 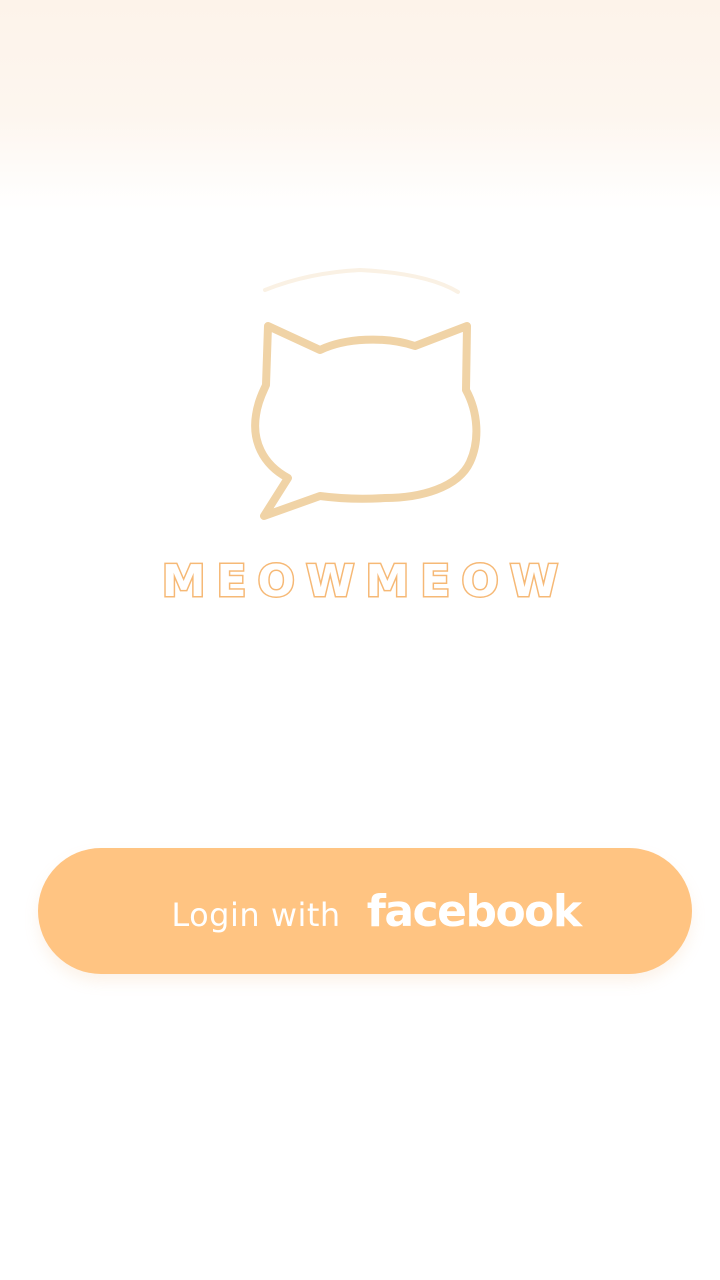 I want to click on app-name: MEOWMEOW, so click(x=365, y=582).